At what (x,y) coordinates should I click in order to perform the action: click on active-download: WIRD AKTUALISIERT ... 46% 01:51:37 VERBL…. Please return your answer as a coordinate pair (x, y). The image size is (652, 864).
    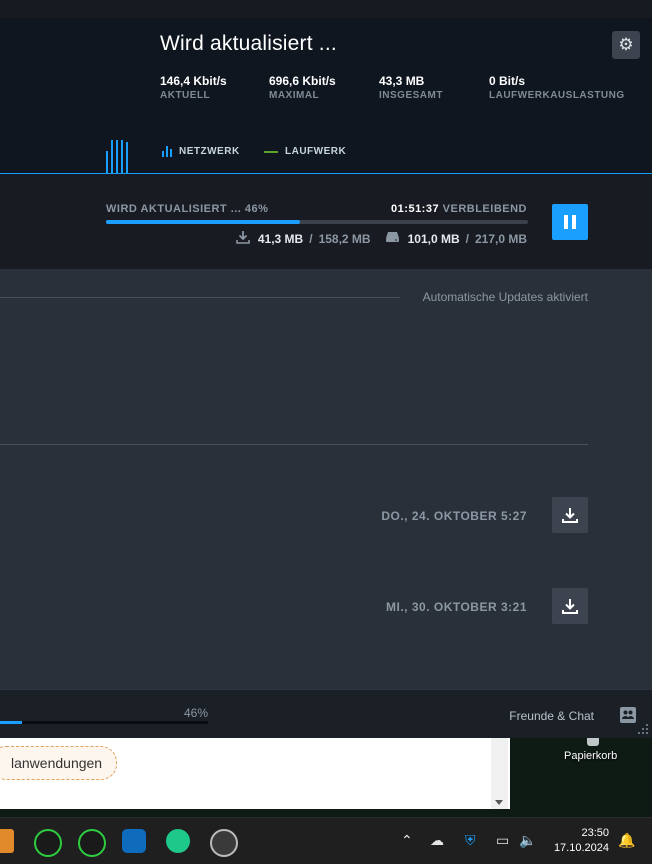
    Looking at the image, I should click on (326, 221).